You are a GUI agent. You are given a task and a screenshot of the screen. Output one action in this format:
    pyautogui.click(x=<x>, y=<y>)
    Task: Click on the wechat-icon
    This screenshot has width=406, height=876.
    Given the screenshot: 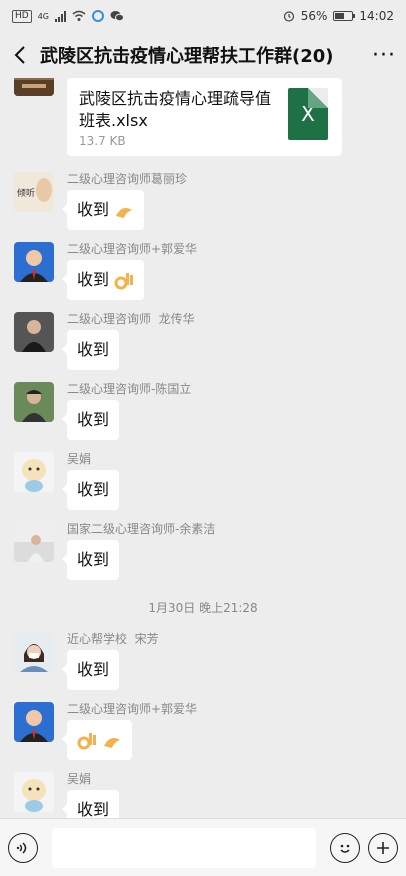 What is the action you would take?
    pyautogui.click(x=117, y=16)
    